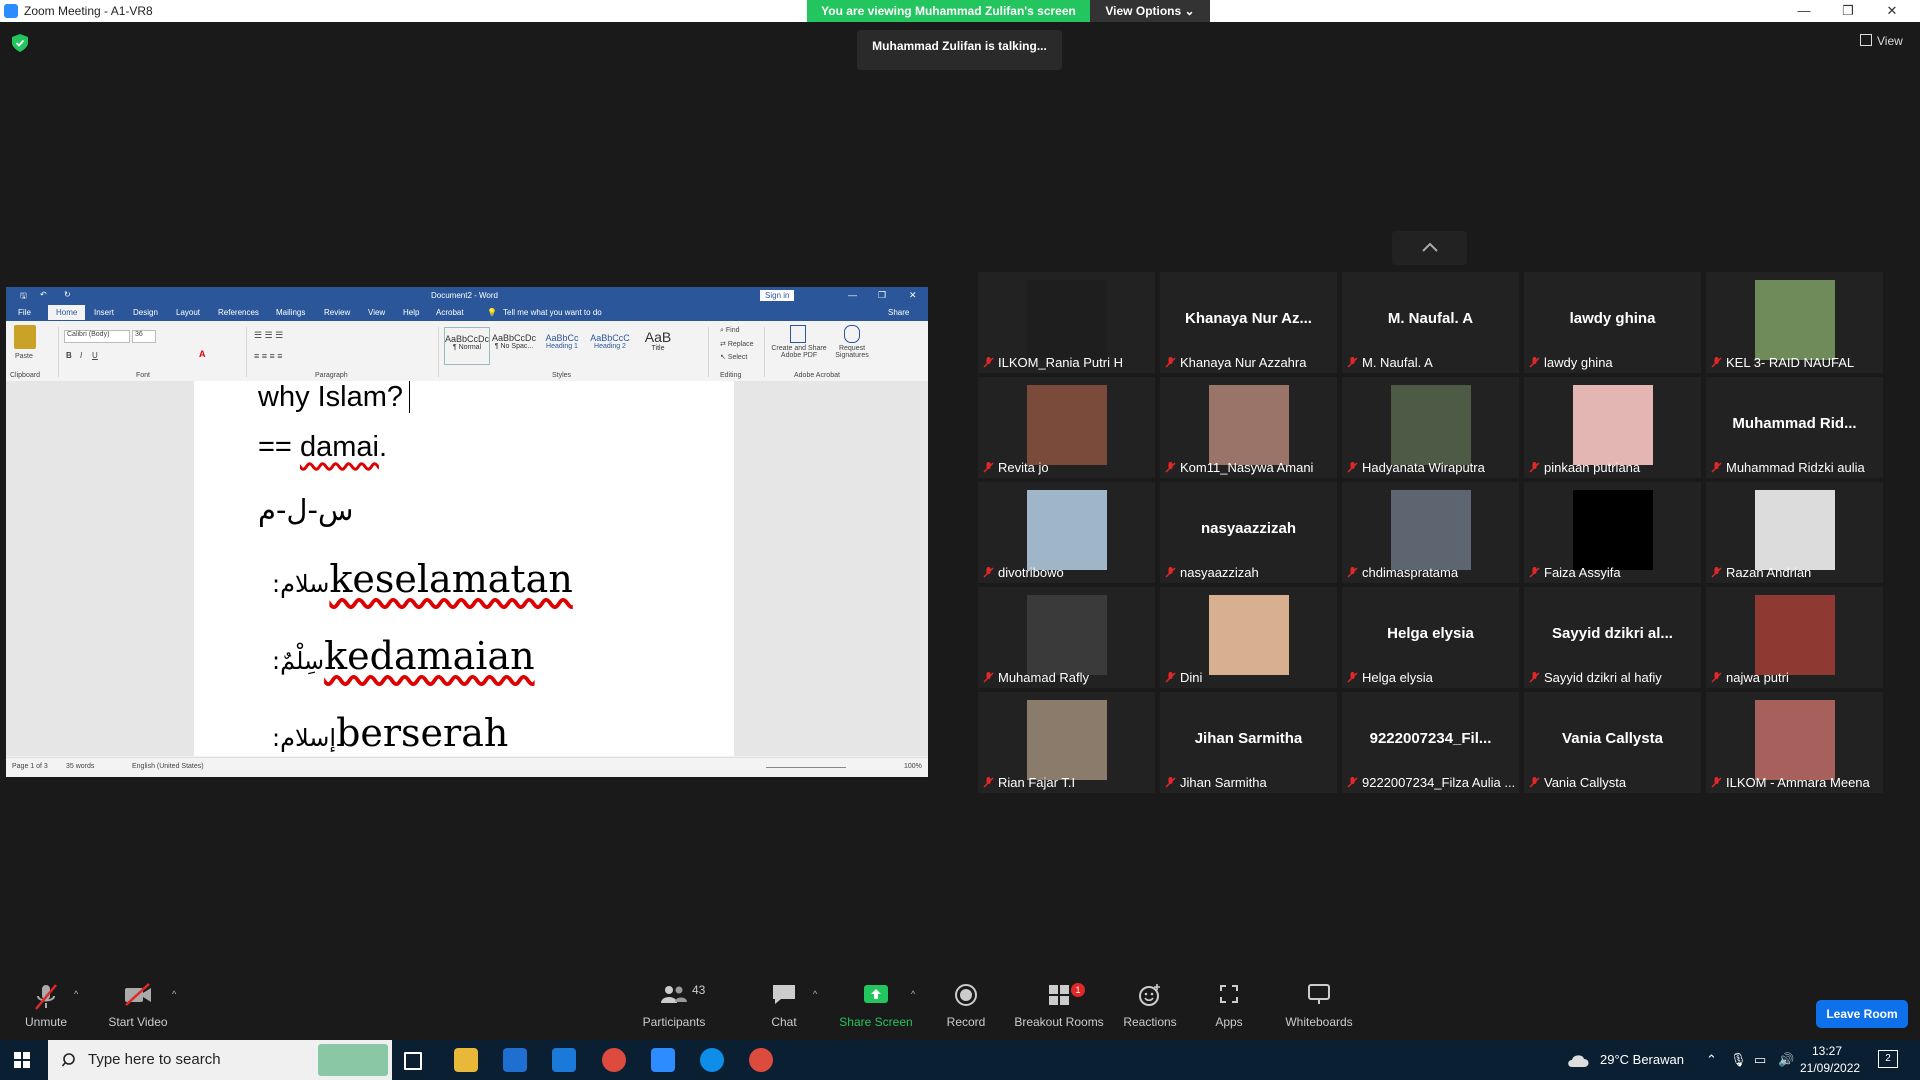 Image resolution: width=1920 pixels, height=1080 pixels. I want to click on audio-options-caret: ^, so click(76, 994).